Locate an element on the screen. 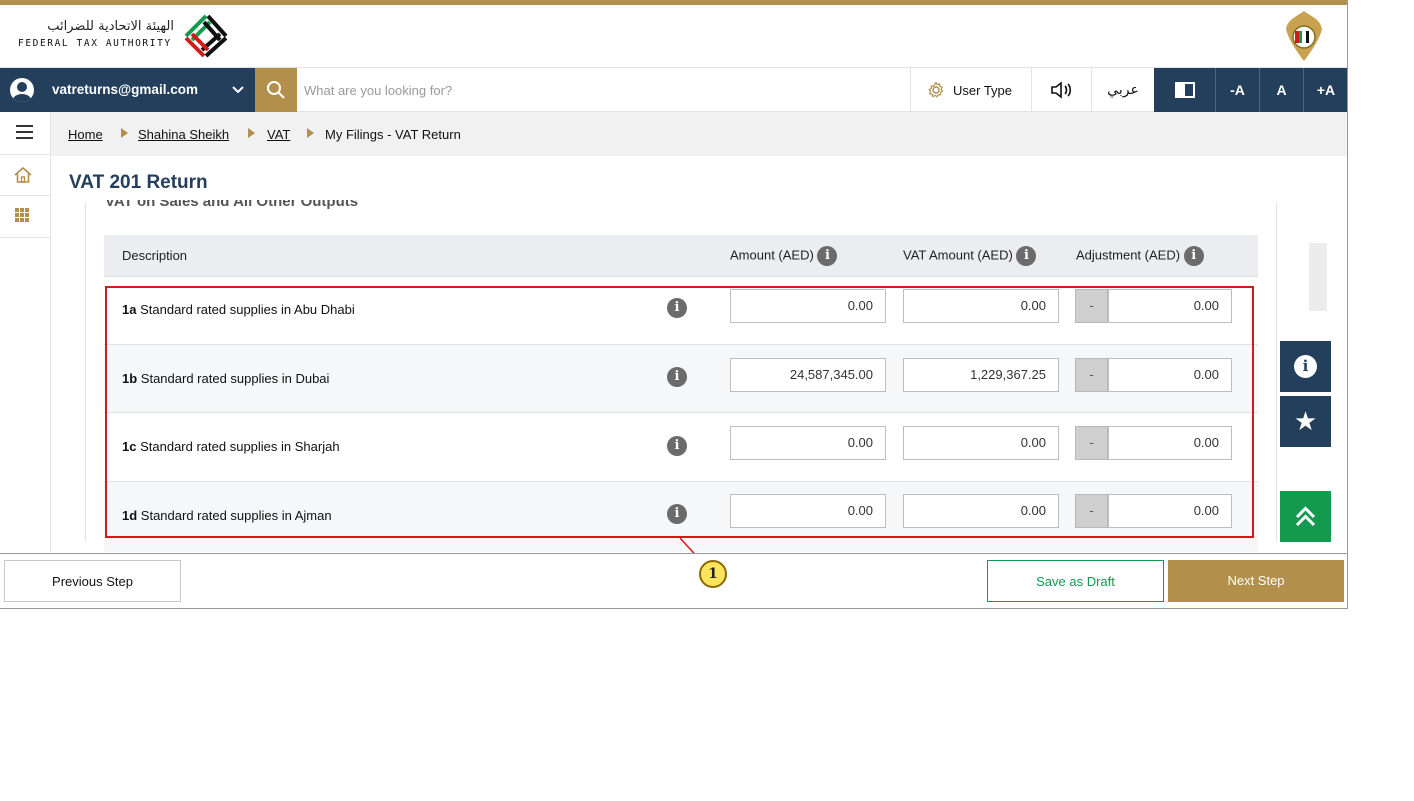  uae-emblem-icon is located at coordinates (1304, 36).